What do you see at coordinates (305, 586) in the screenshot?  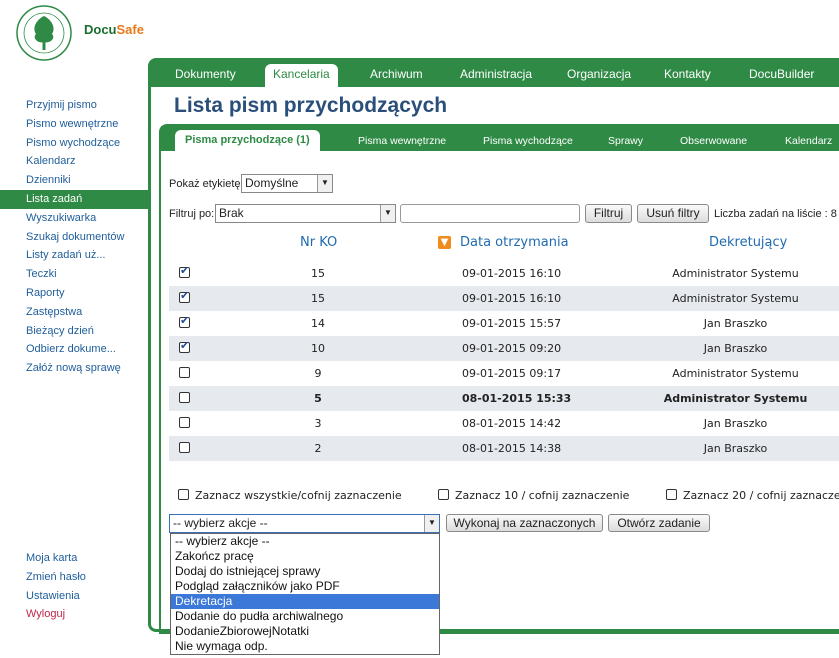 I see `action-option: Podgląd załączników jako PDF` at bounding box center [305, 586].